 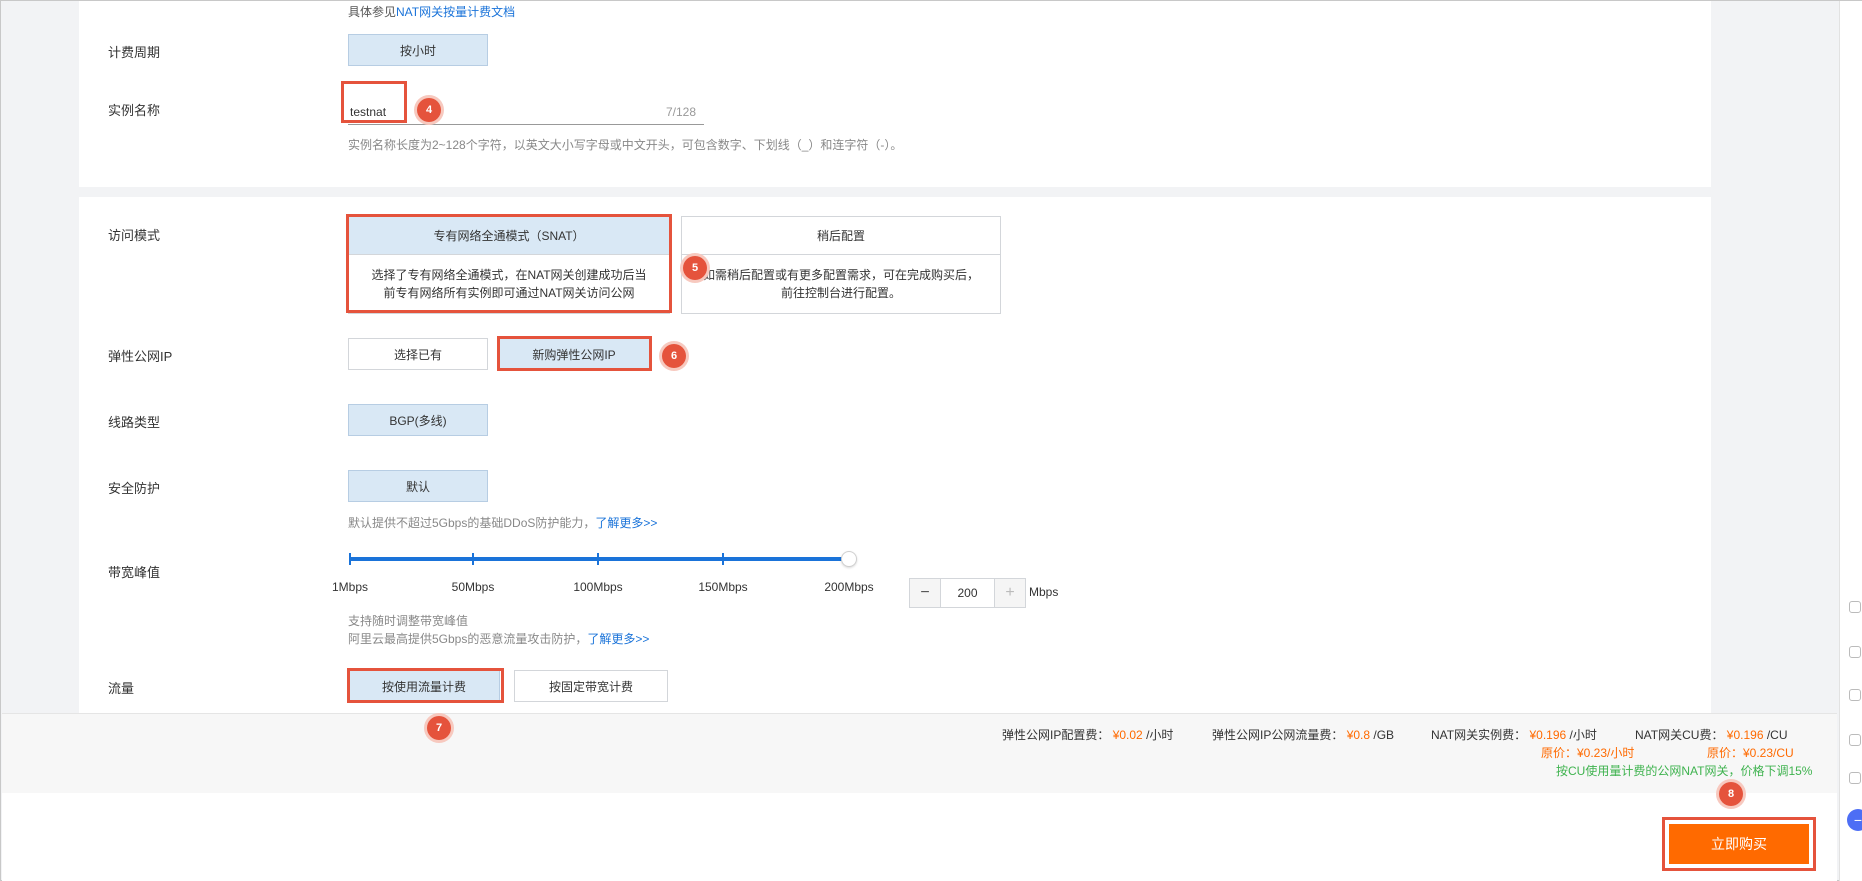 I want to click on nat-cu-fee: NAT网关CU费： ¥0.196 /CU, so click(x=1711, y=734).